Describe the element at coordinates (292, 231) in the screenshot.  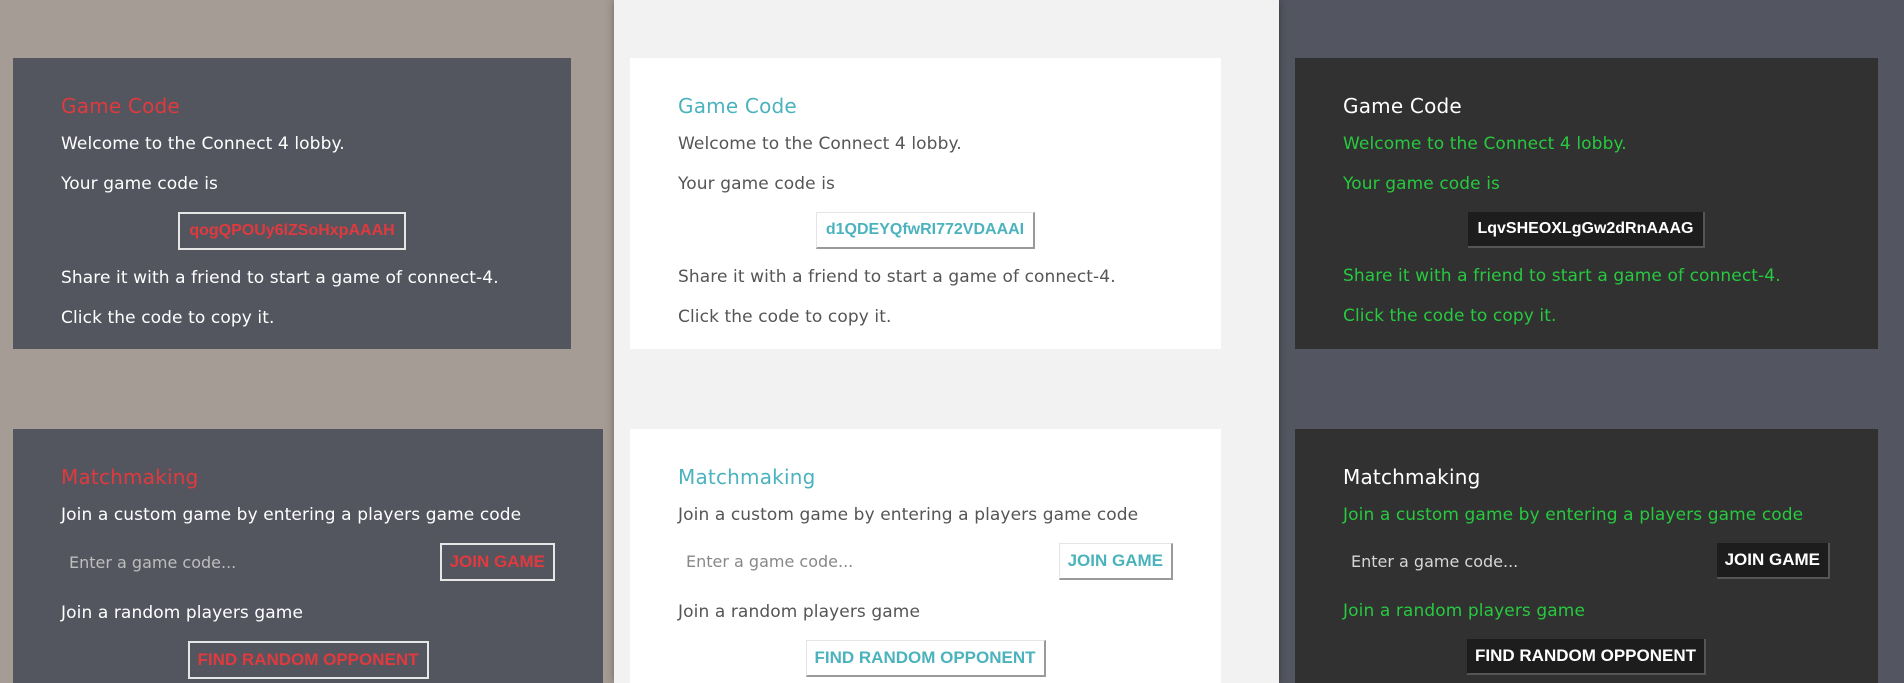
I see `game-code-button: qogQPOUy6lZSoHxpAAAH` at that location.